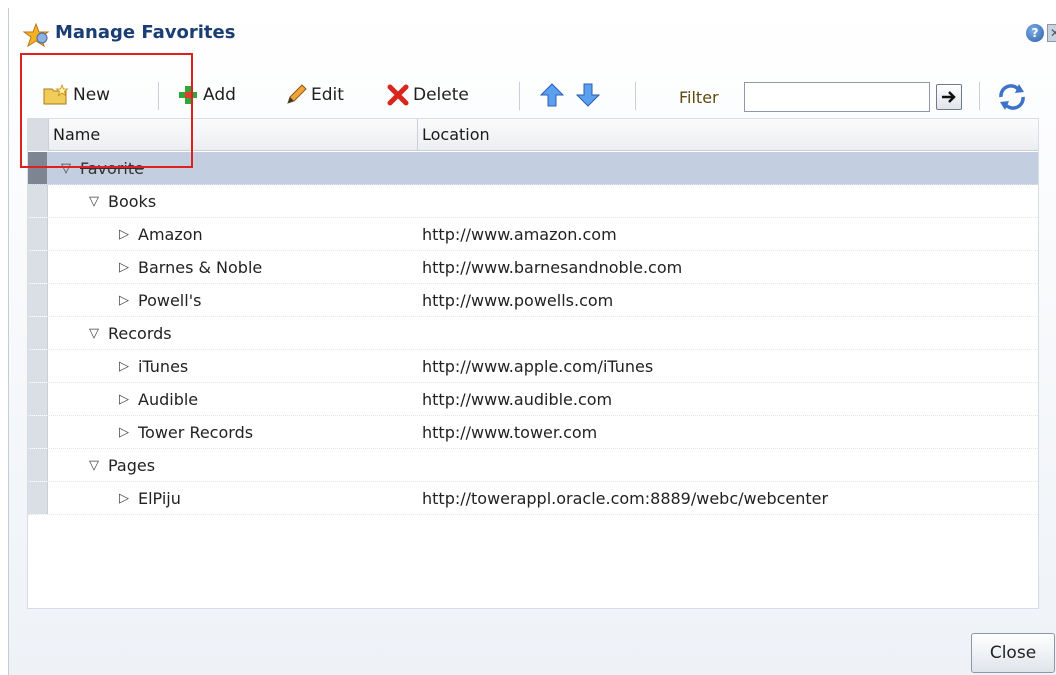 This screenshot has height=675, width=1056. What do you see at coordinates (441, 95) in the screenshot?
I see `delete-button-label: Delete` at bounding box center [441, 95].